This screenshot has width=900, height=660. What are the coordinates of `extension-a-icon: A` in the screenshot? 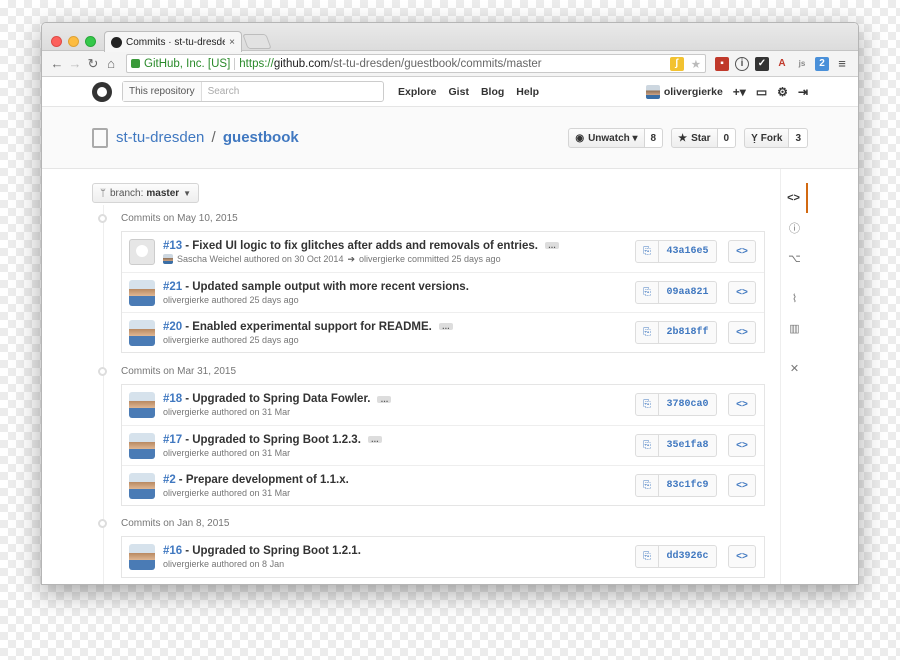 It's located at (782, 64).